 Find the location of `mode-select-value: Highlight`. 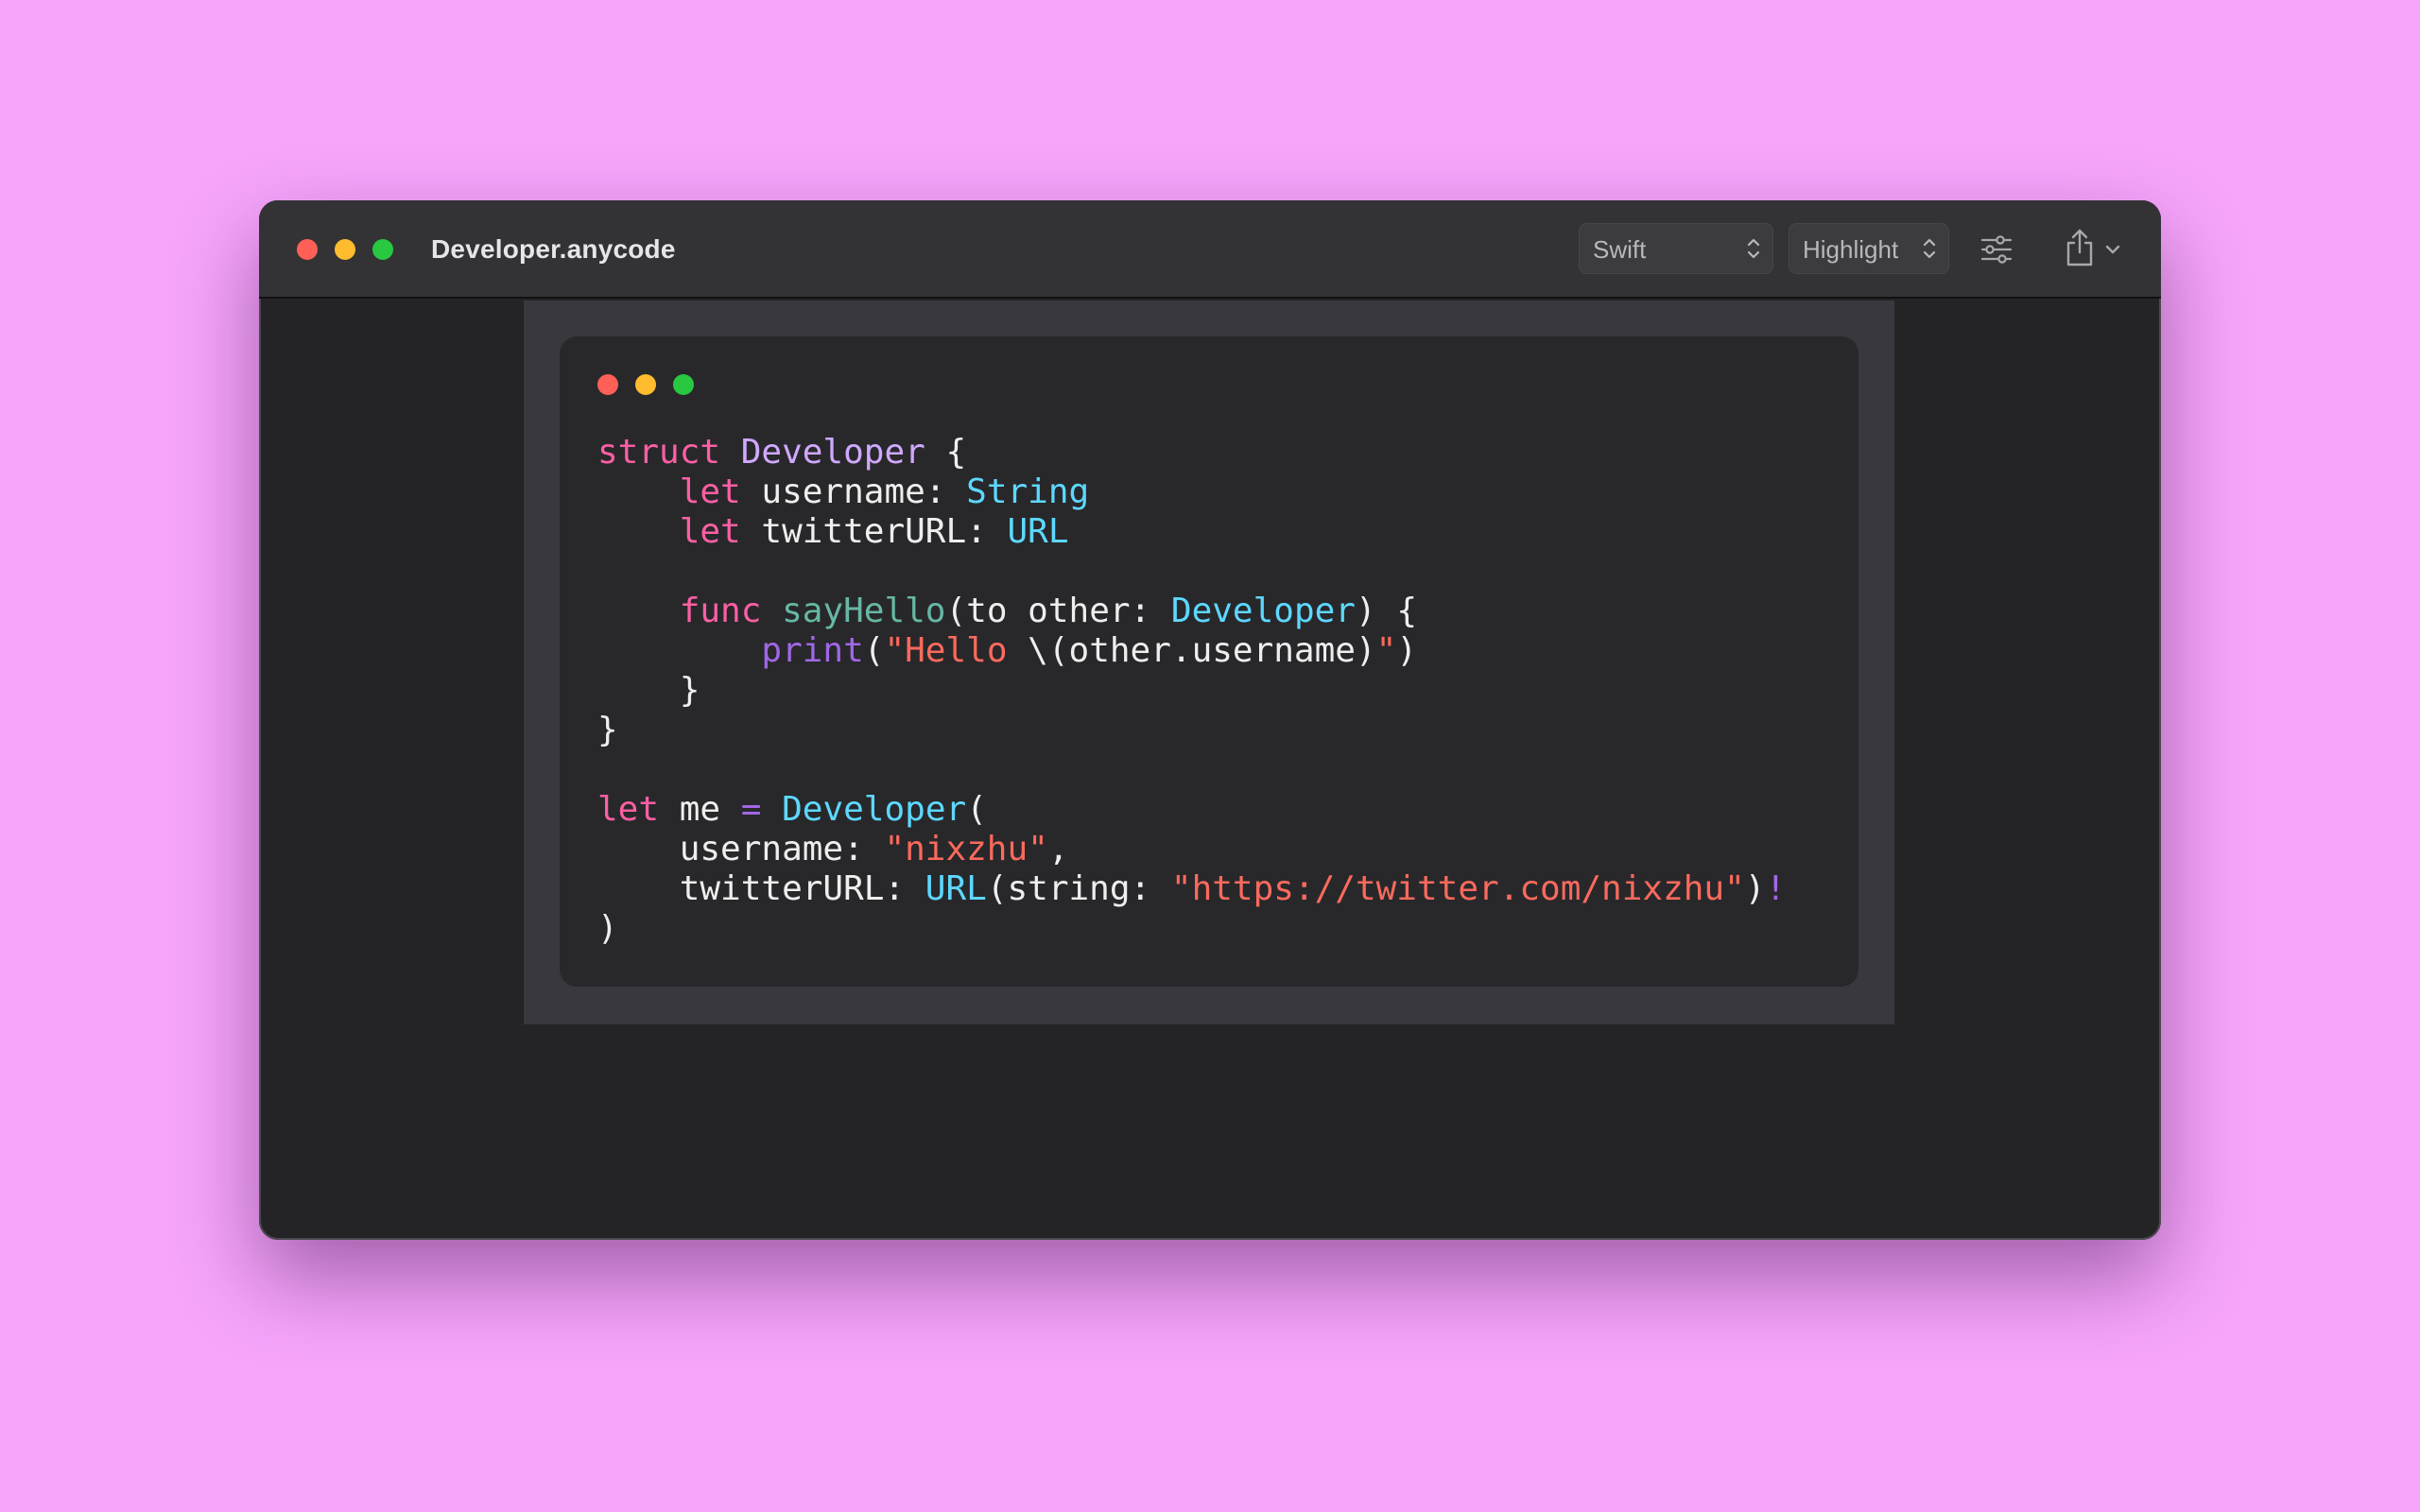

mode-select-value: Highlight is located at coordinates (1851, 249).